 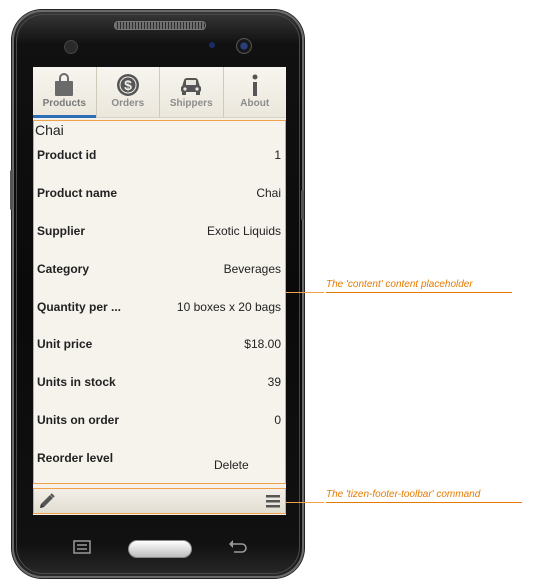 I want to click on footer-annotation-leader, so click(x=305, y=502).